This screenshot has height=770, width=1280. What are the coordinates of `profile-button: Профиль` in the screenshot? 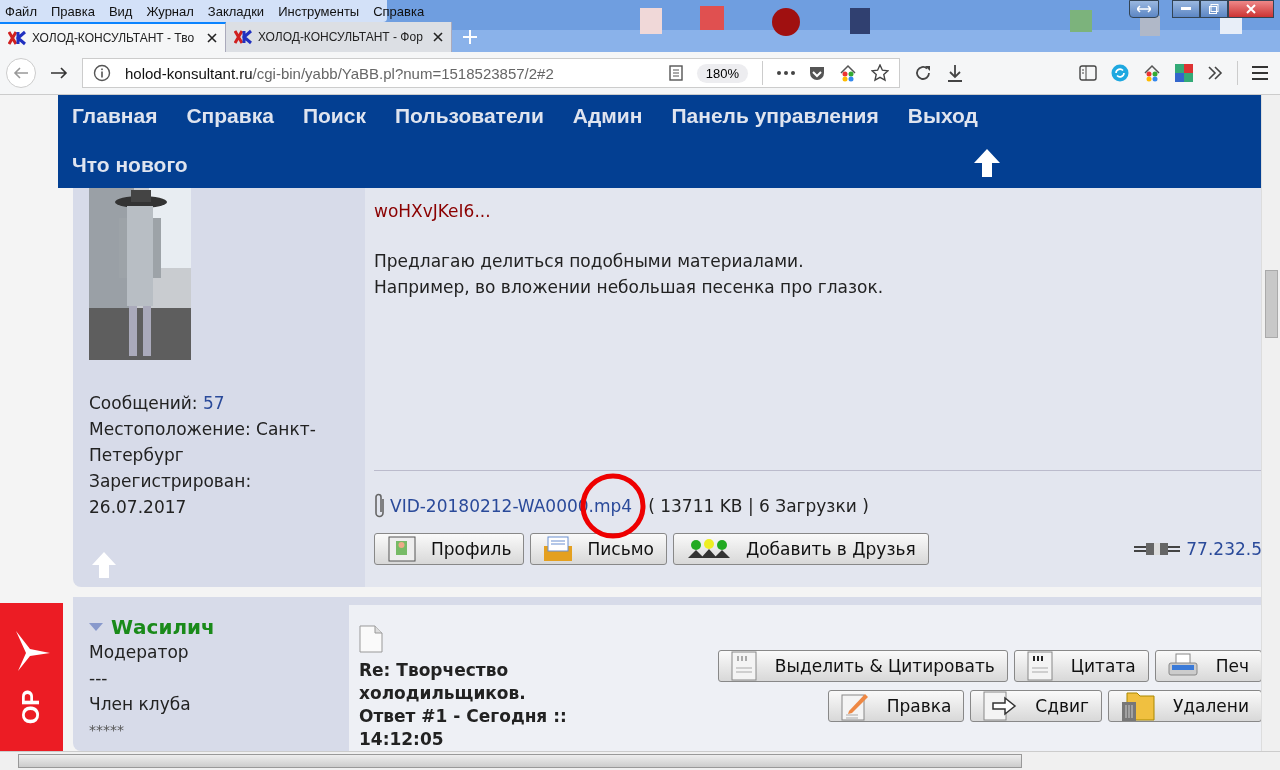 It's located at (449, 549).